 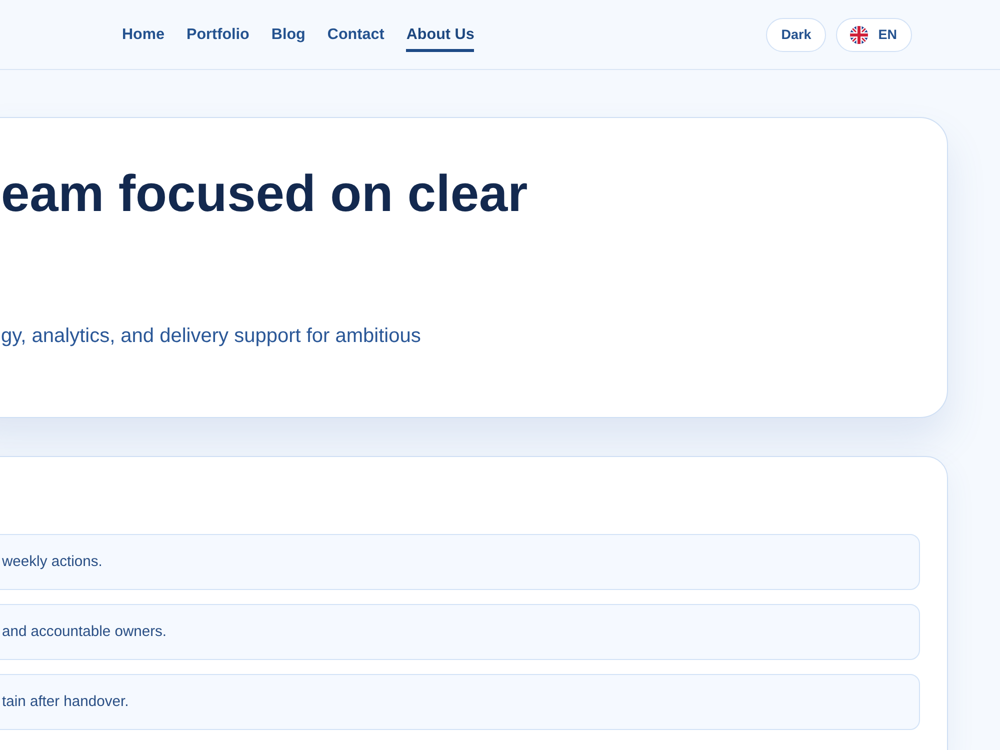 I want to click on nav-link: Contact, so click(x=355, y=38).